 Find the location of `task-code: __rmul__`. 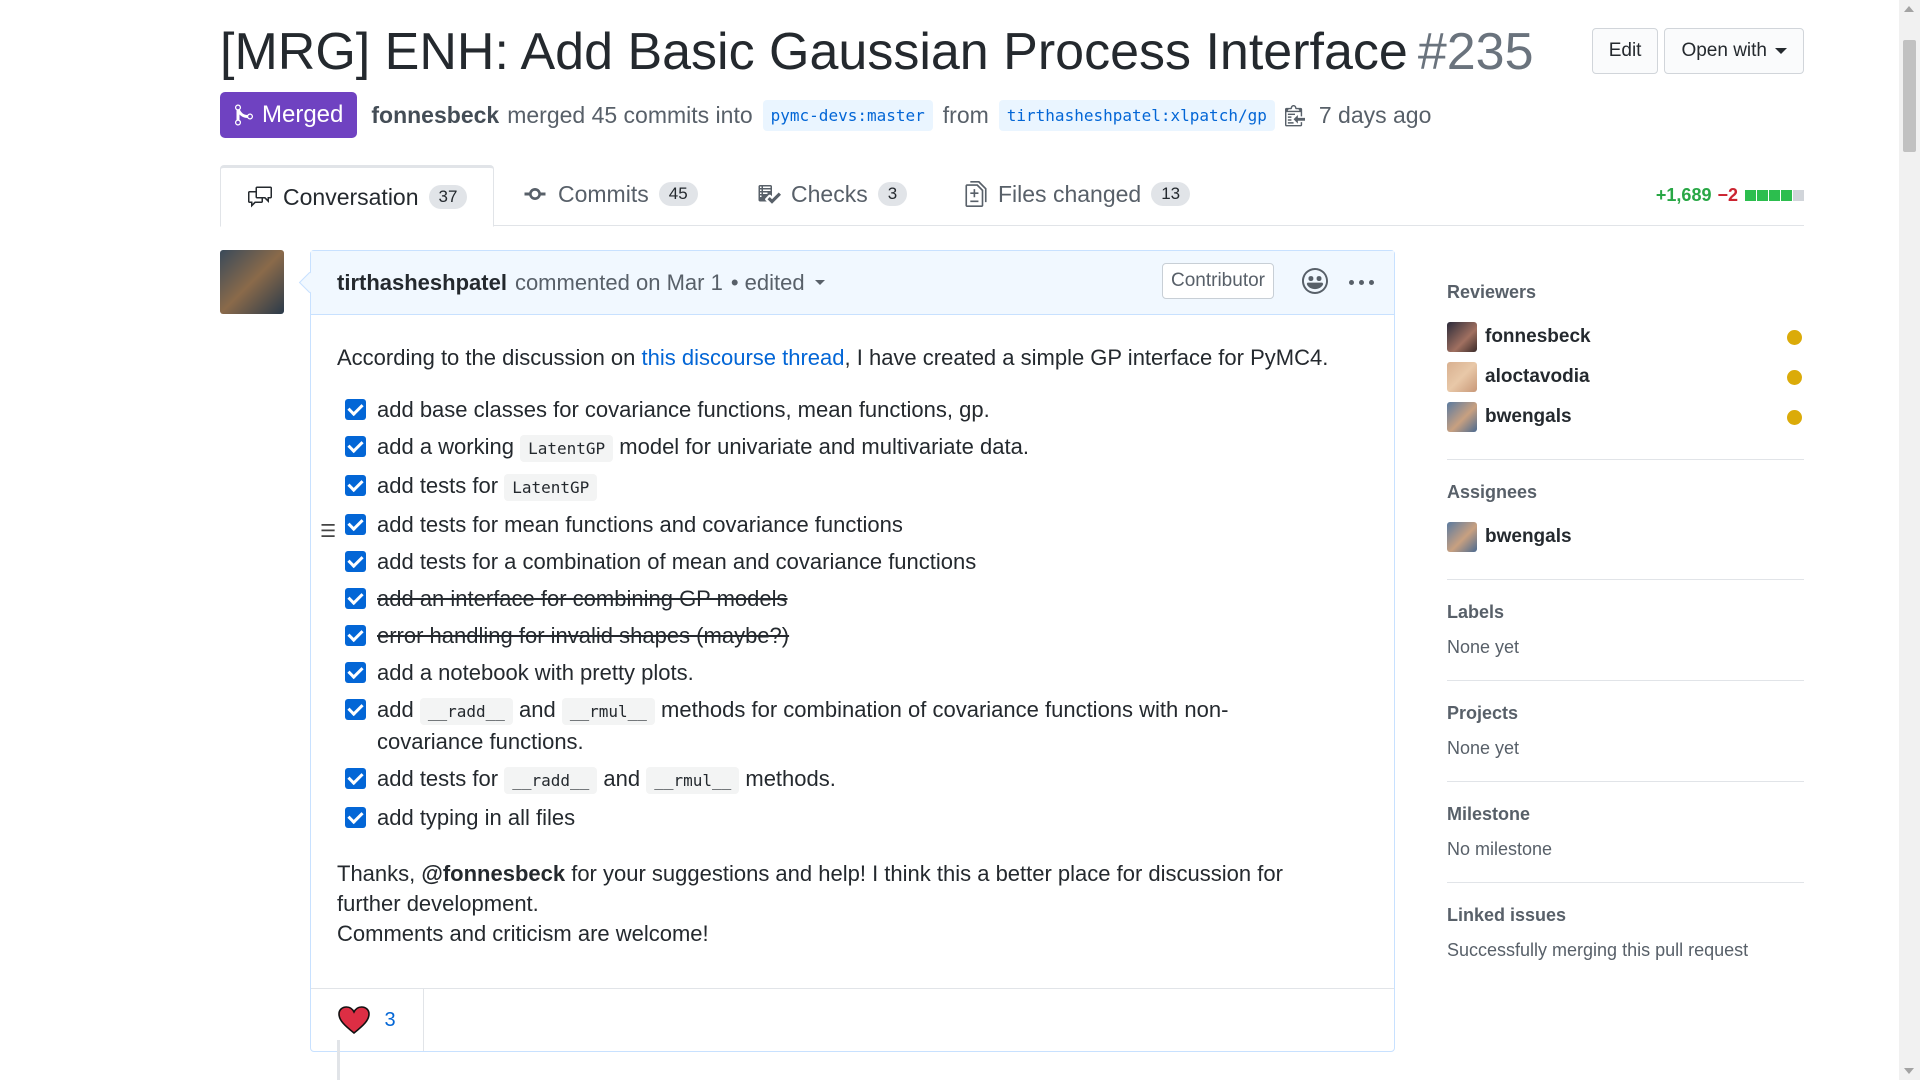

task-code: __rmul__ is located at coordinates (608, 711).